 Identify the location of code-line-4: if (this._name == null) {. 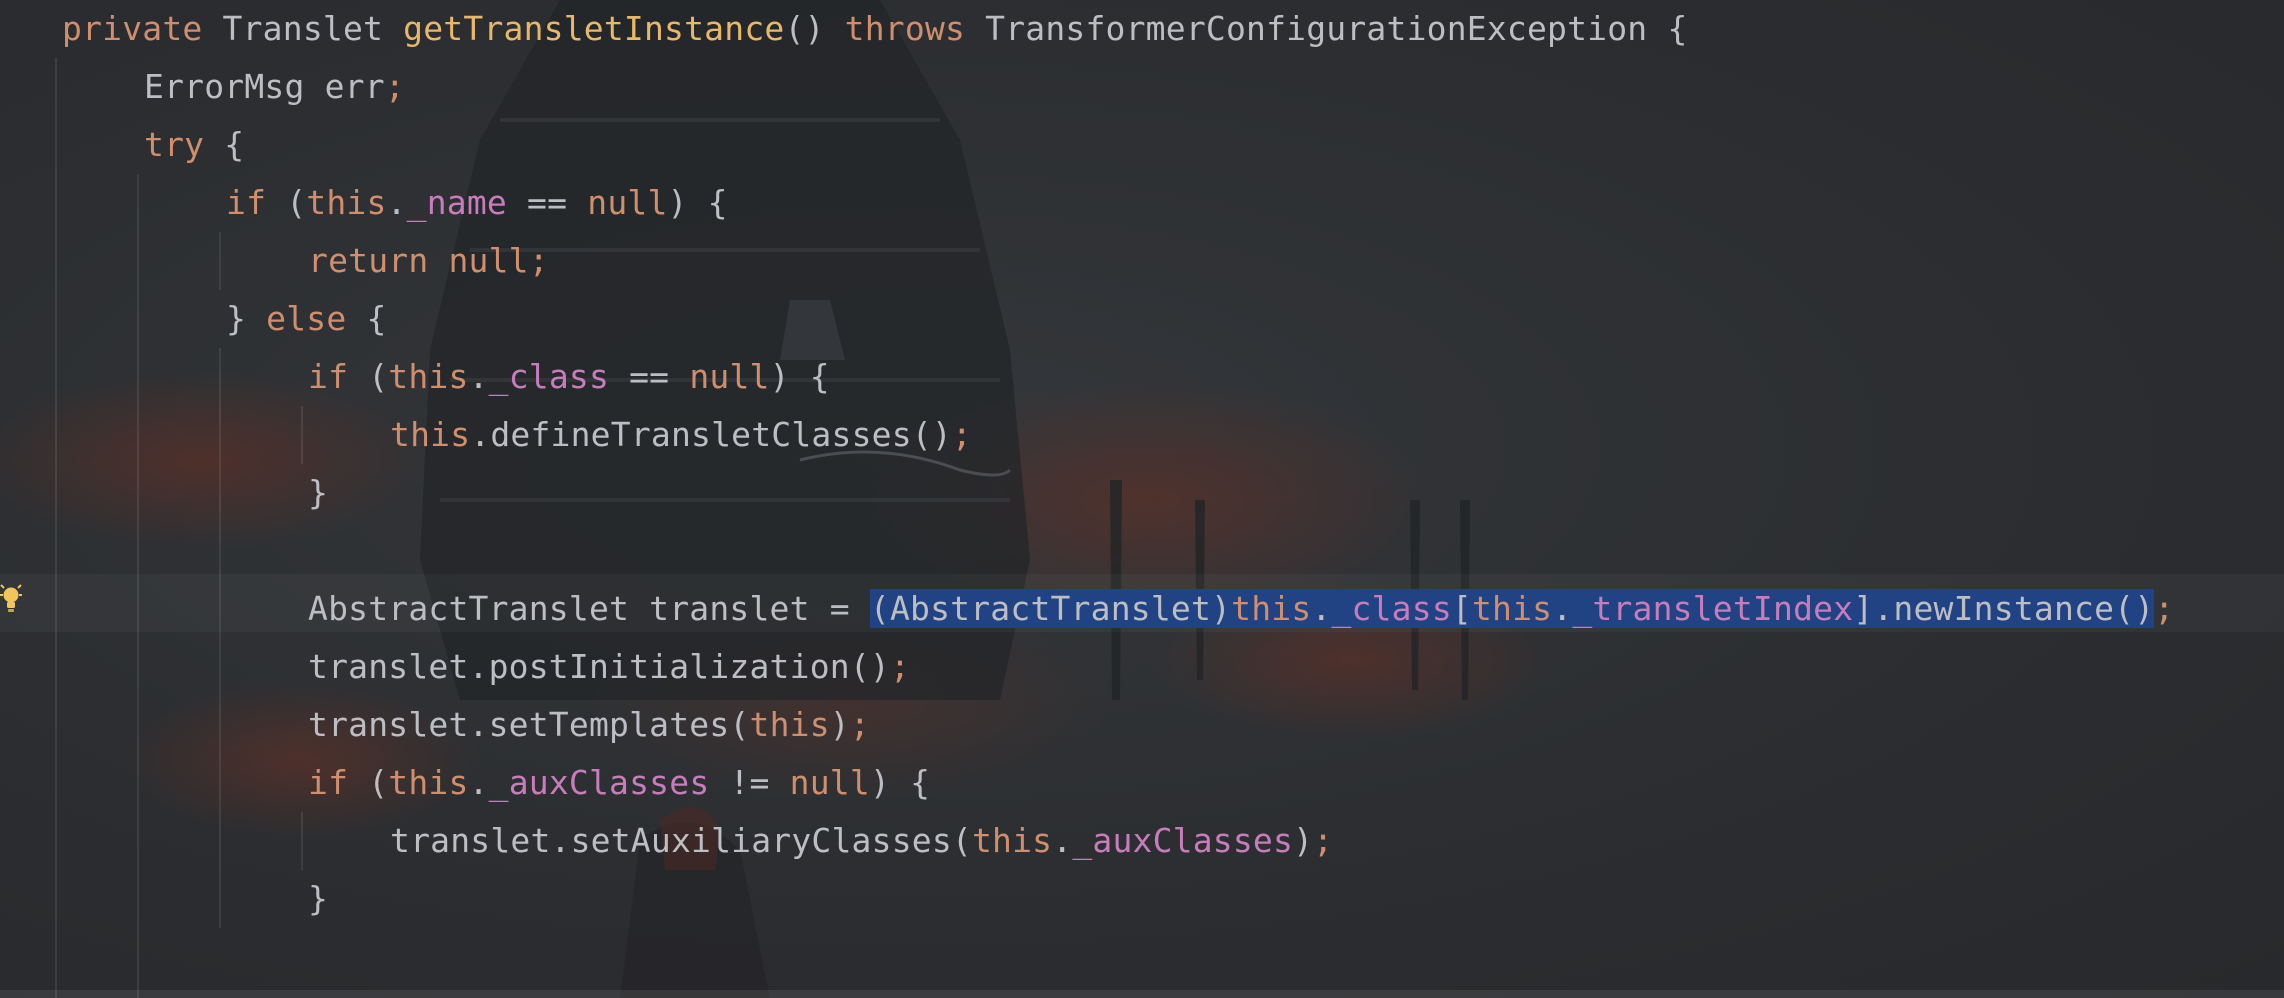
(477, 203).